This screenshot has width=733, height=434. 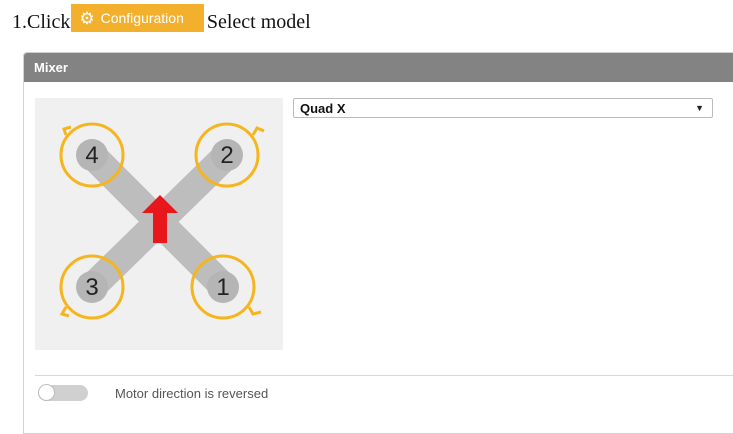 I want to click on motor-2-rotation-mark, so click(x=258, y=131).